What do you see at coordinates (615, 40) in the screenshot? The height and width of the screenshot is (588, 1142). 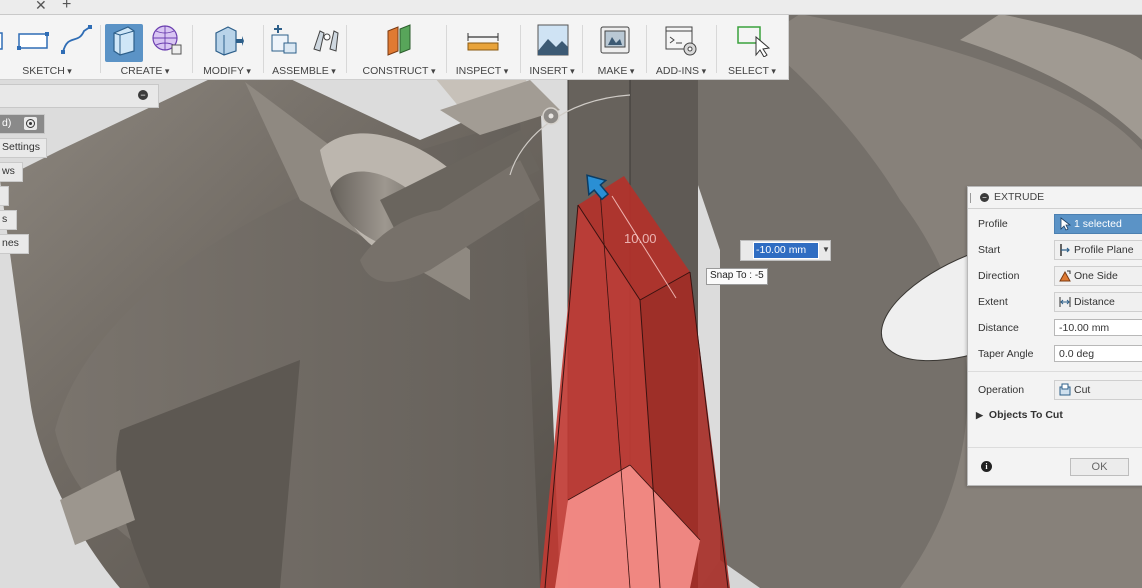 I see `3d-print-icon` at bounding box center [615, 40].